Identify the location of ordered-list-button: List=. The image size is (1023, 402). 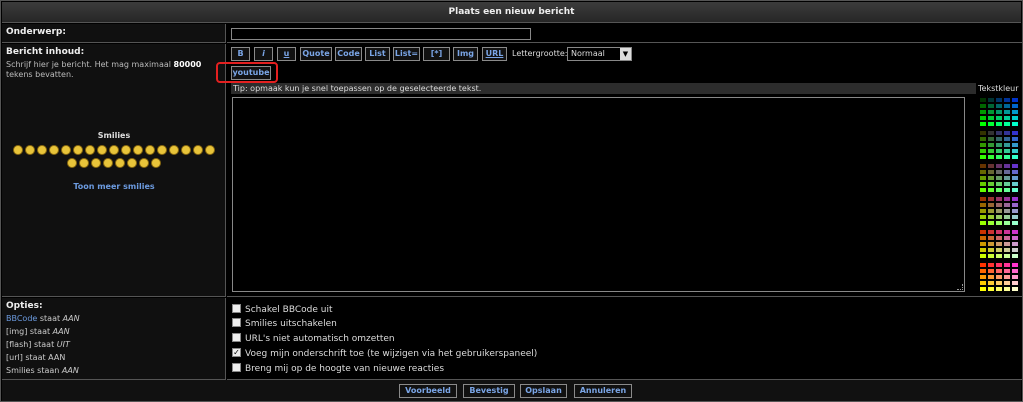
(406, 54).